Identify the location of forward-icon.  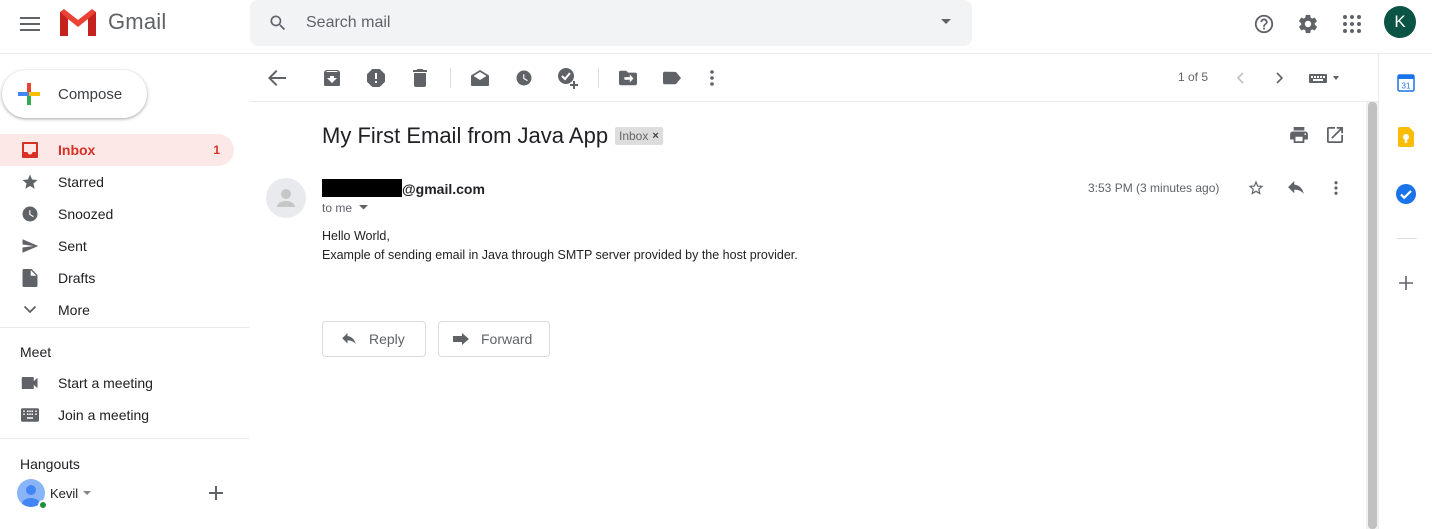
(461, 339).